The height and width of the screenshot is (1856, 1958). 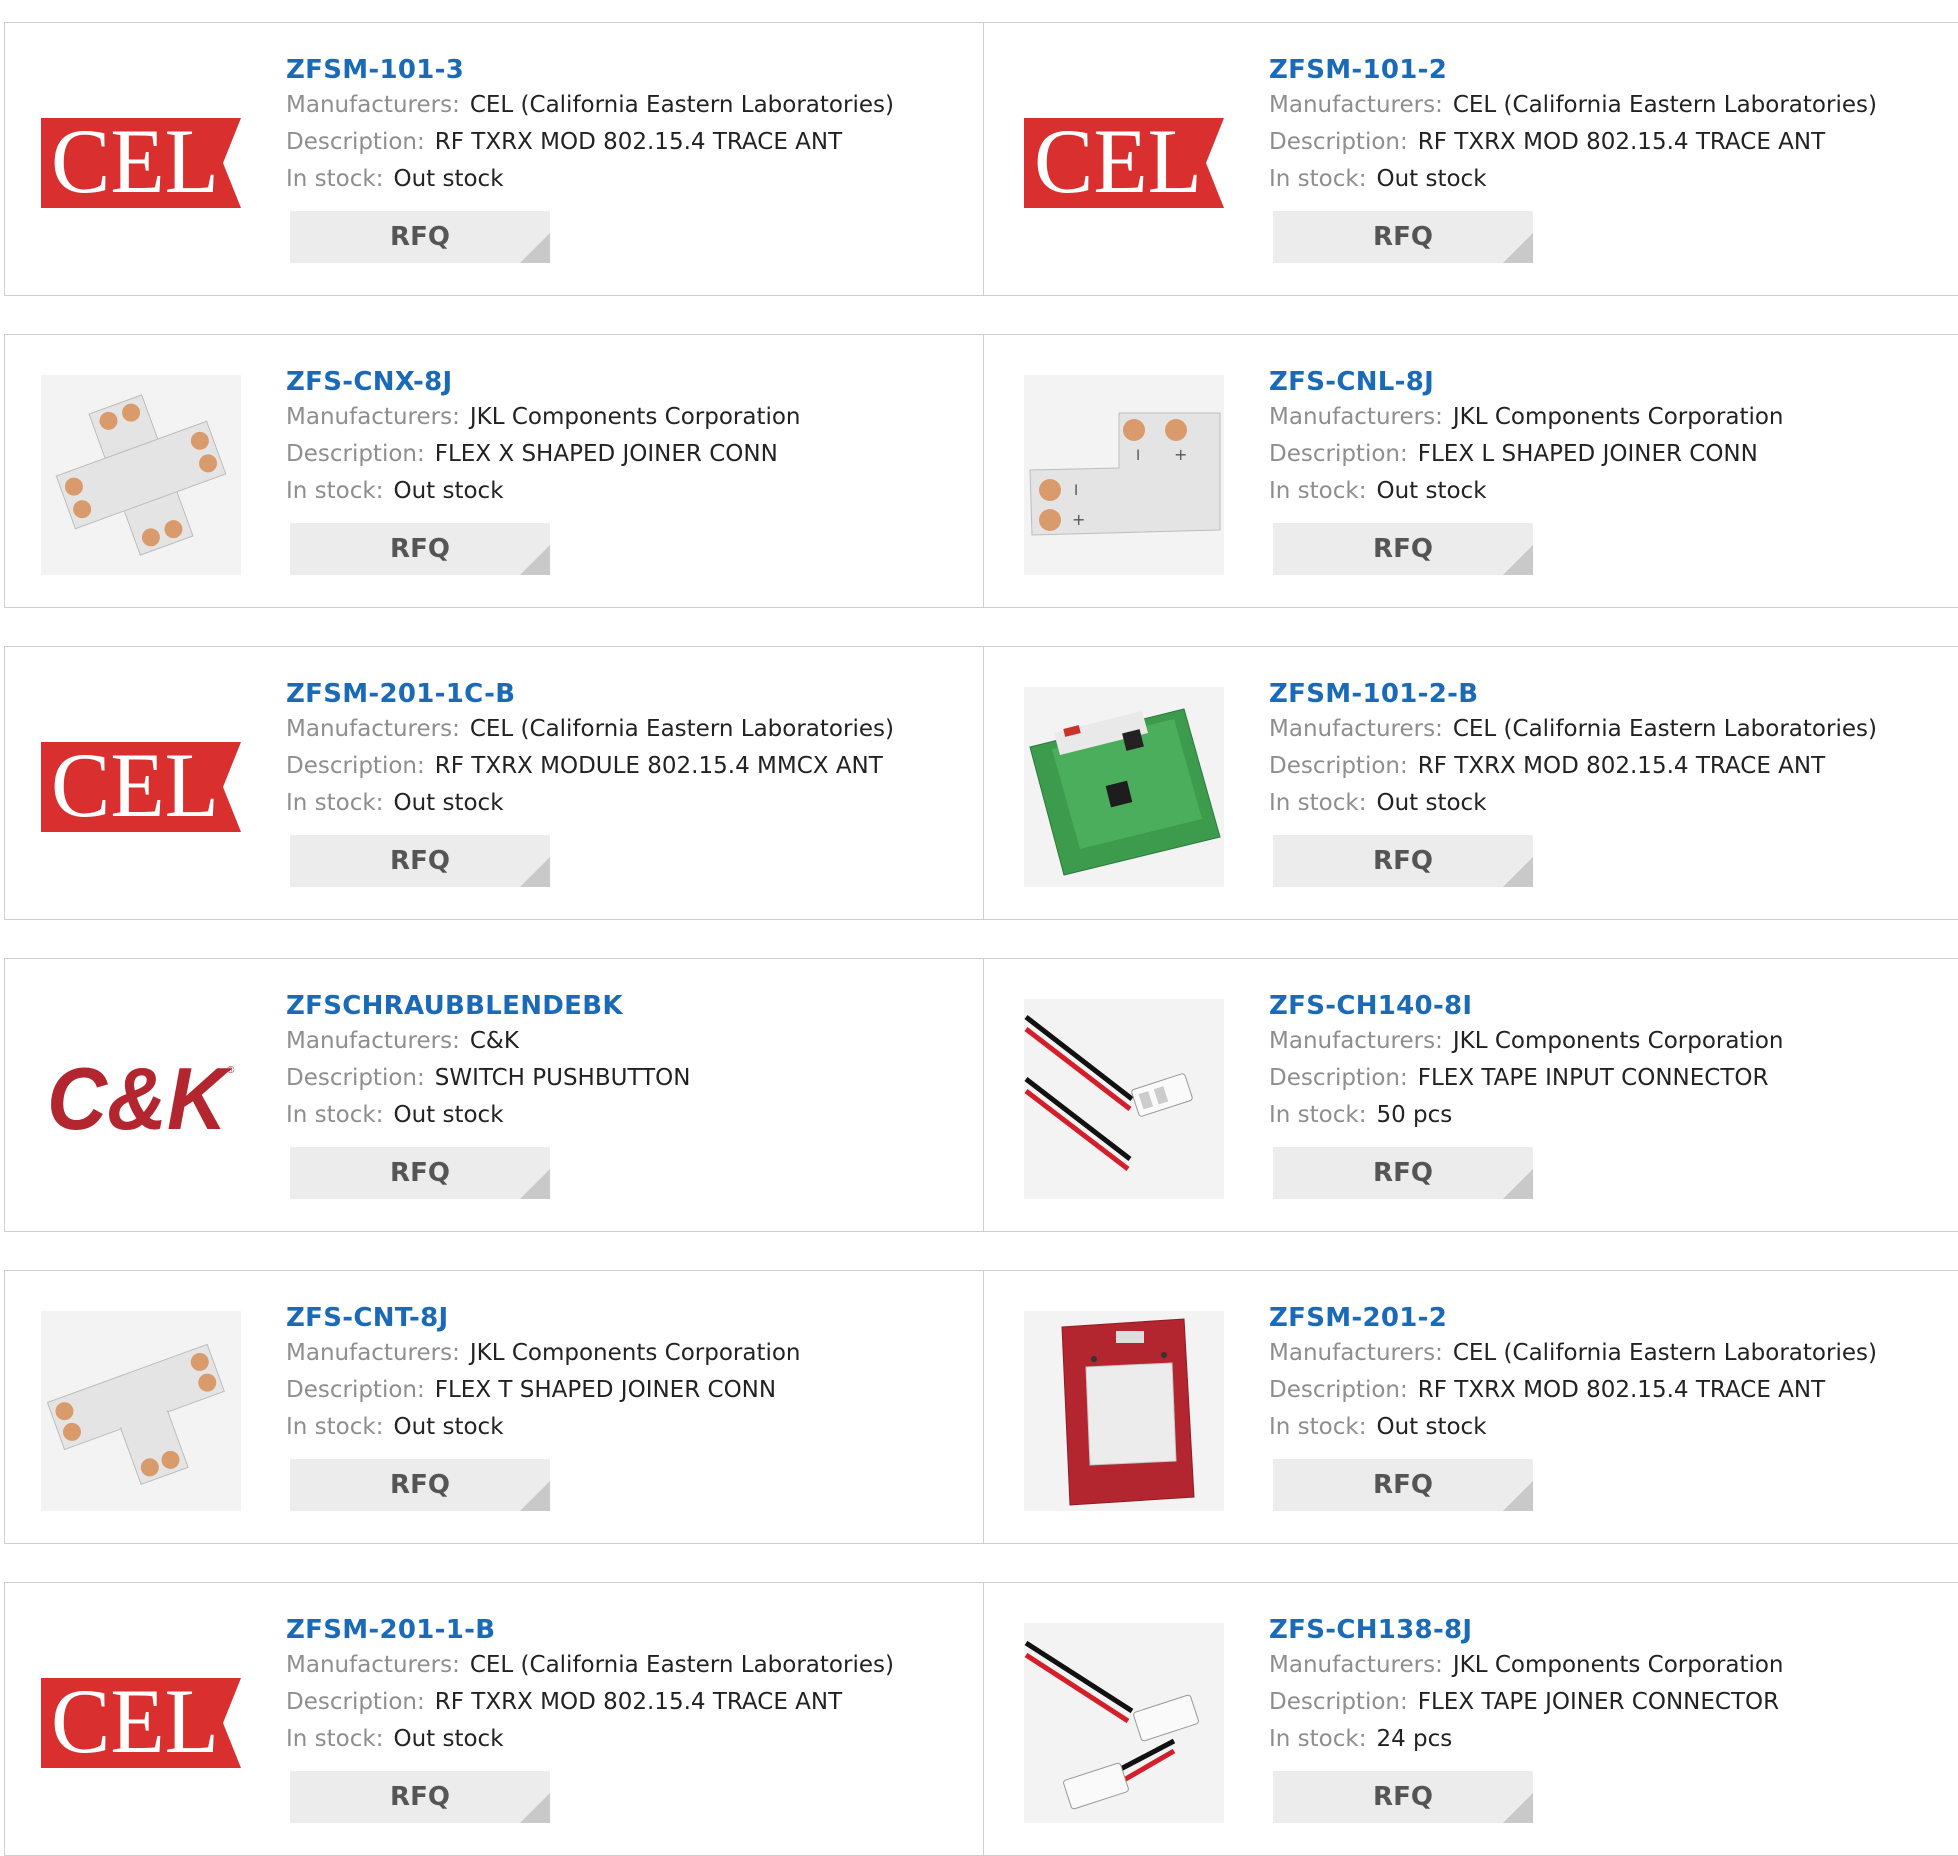 What do you see at coordinates (141, 475) in the screenshot?
I see `x-joiner-product-image` at bounding box center [141, 475].